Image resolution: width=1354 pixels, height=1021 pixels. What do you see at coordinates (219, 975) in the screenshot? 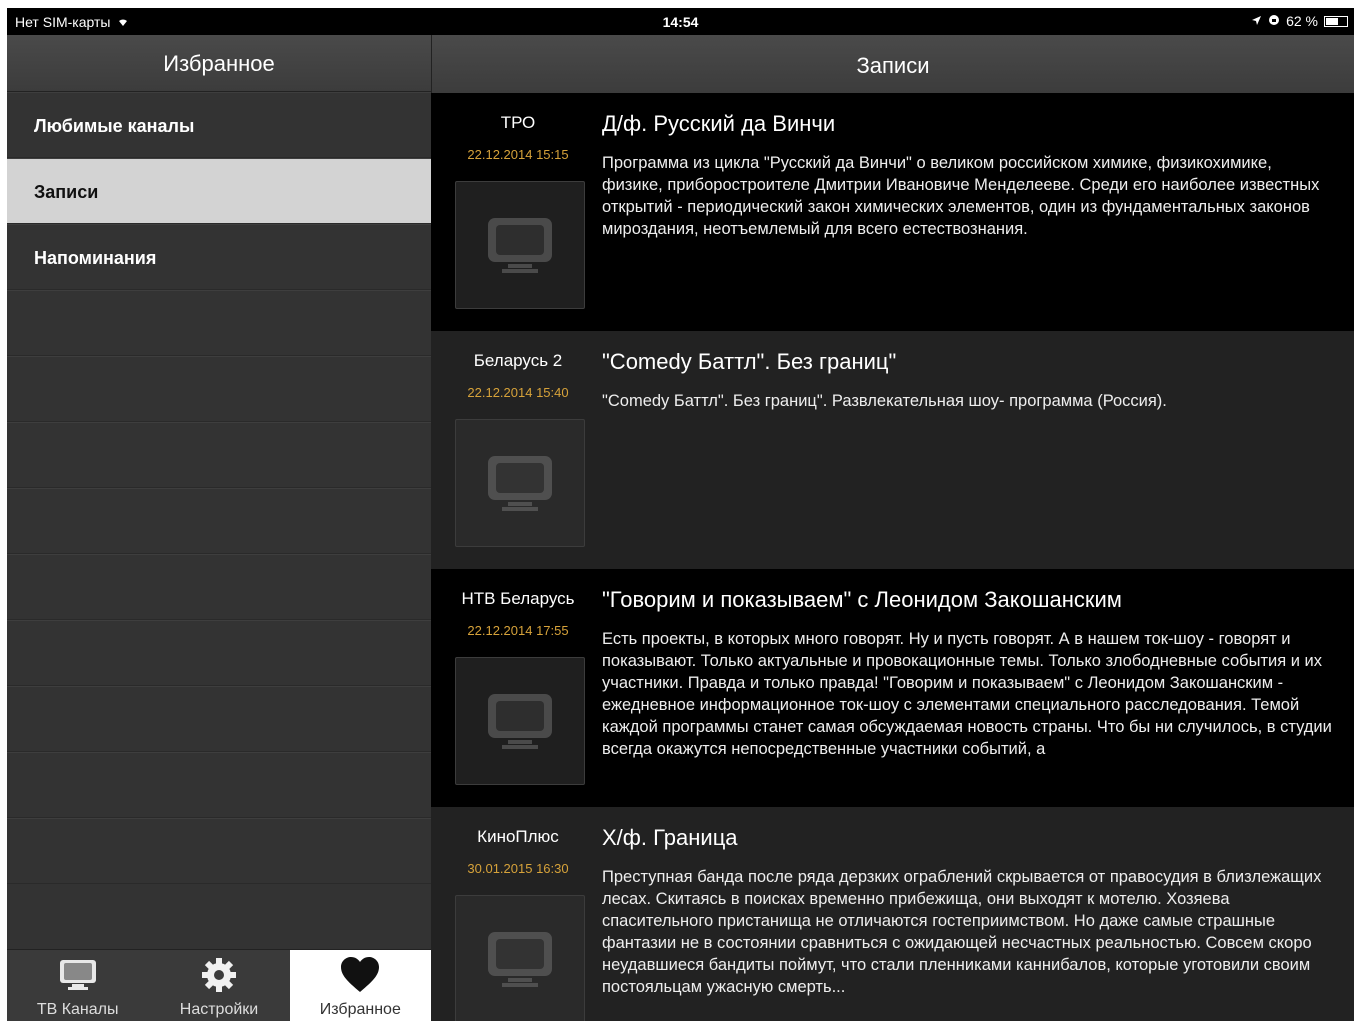
I see `gear-icon` at bounding box center [219, 975].